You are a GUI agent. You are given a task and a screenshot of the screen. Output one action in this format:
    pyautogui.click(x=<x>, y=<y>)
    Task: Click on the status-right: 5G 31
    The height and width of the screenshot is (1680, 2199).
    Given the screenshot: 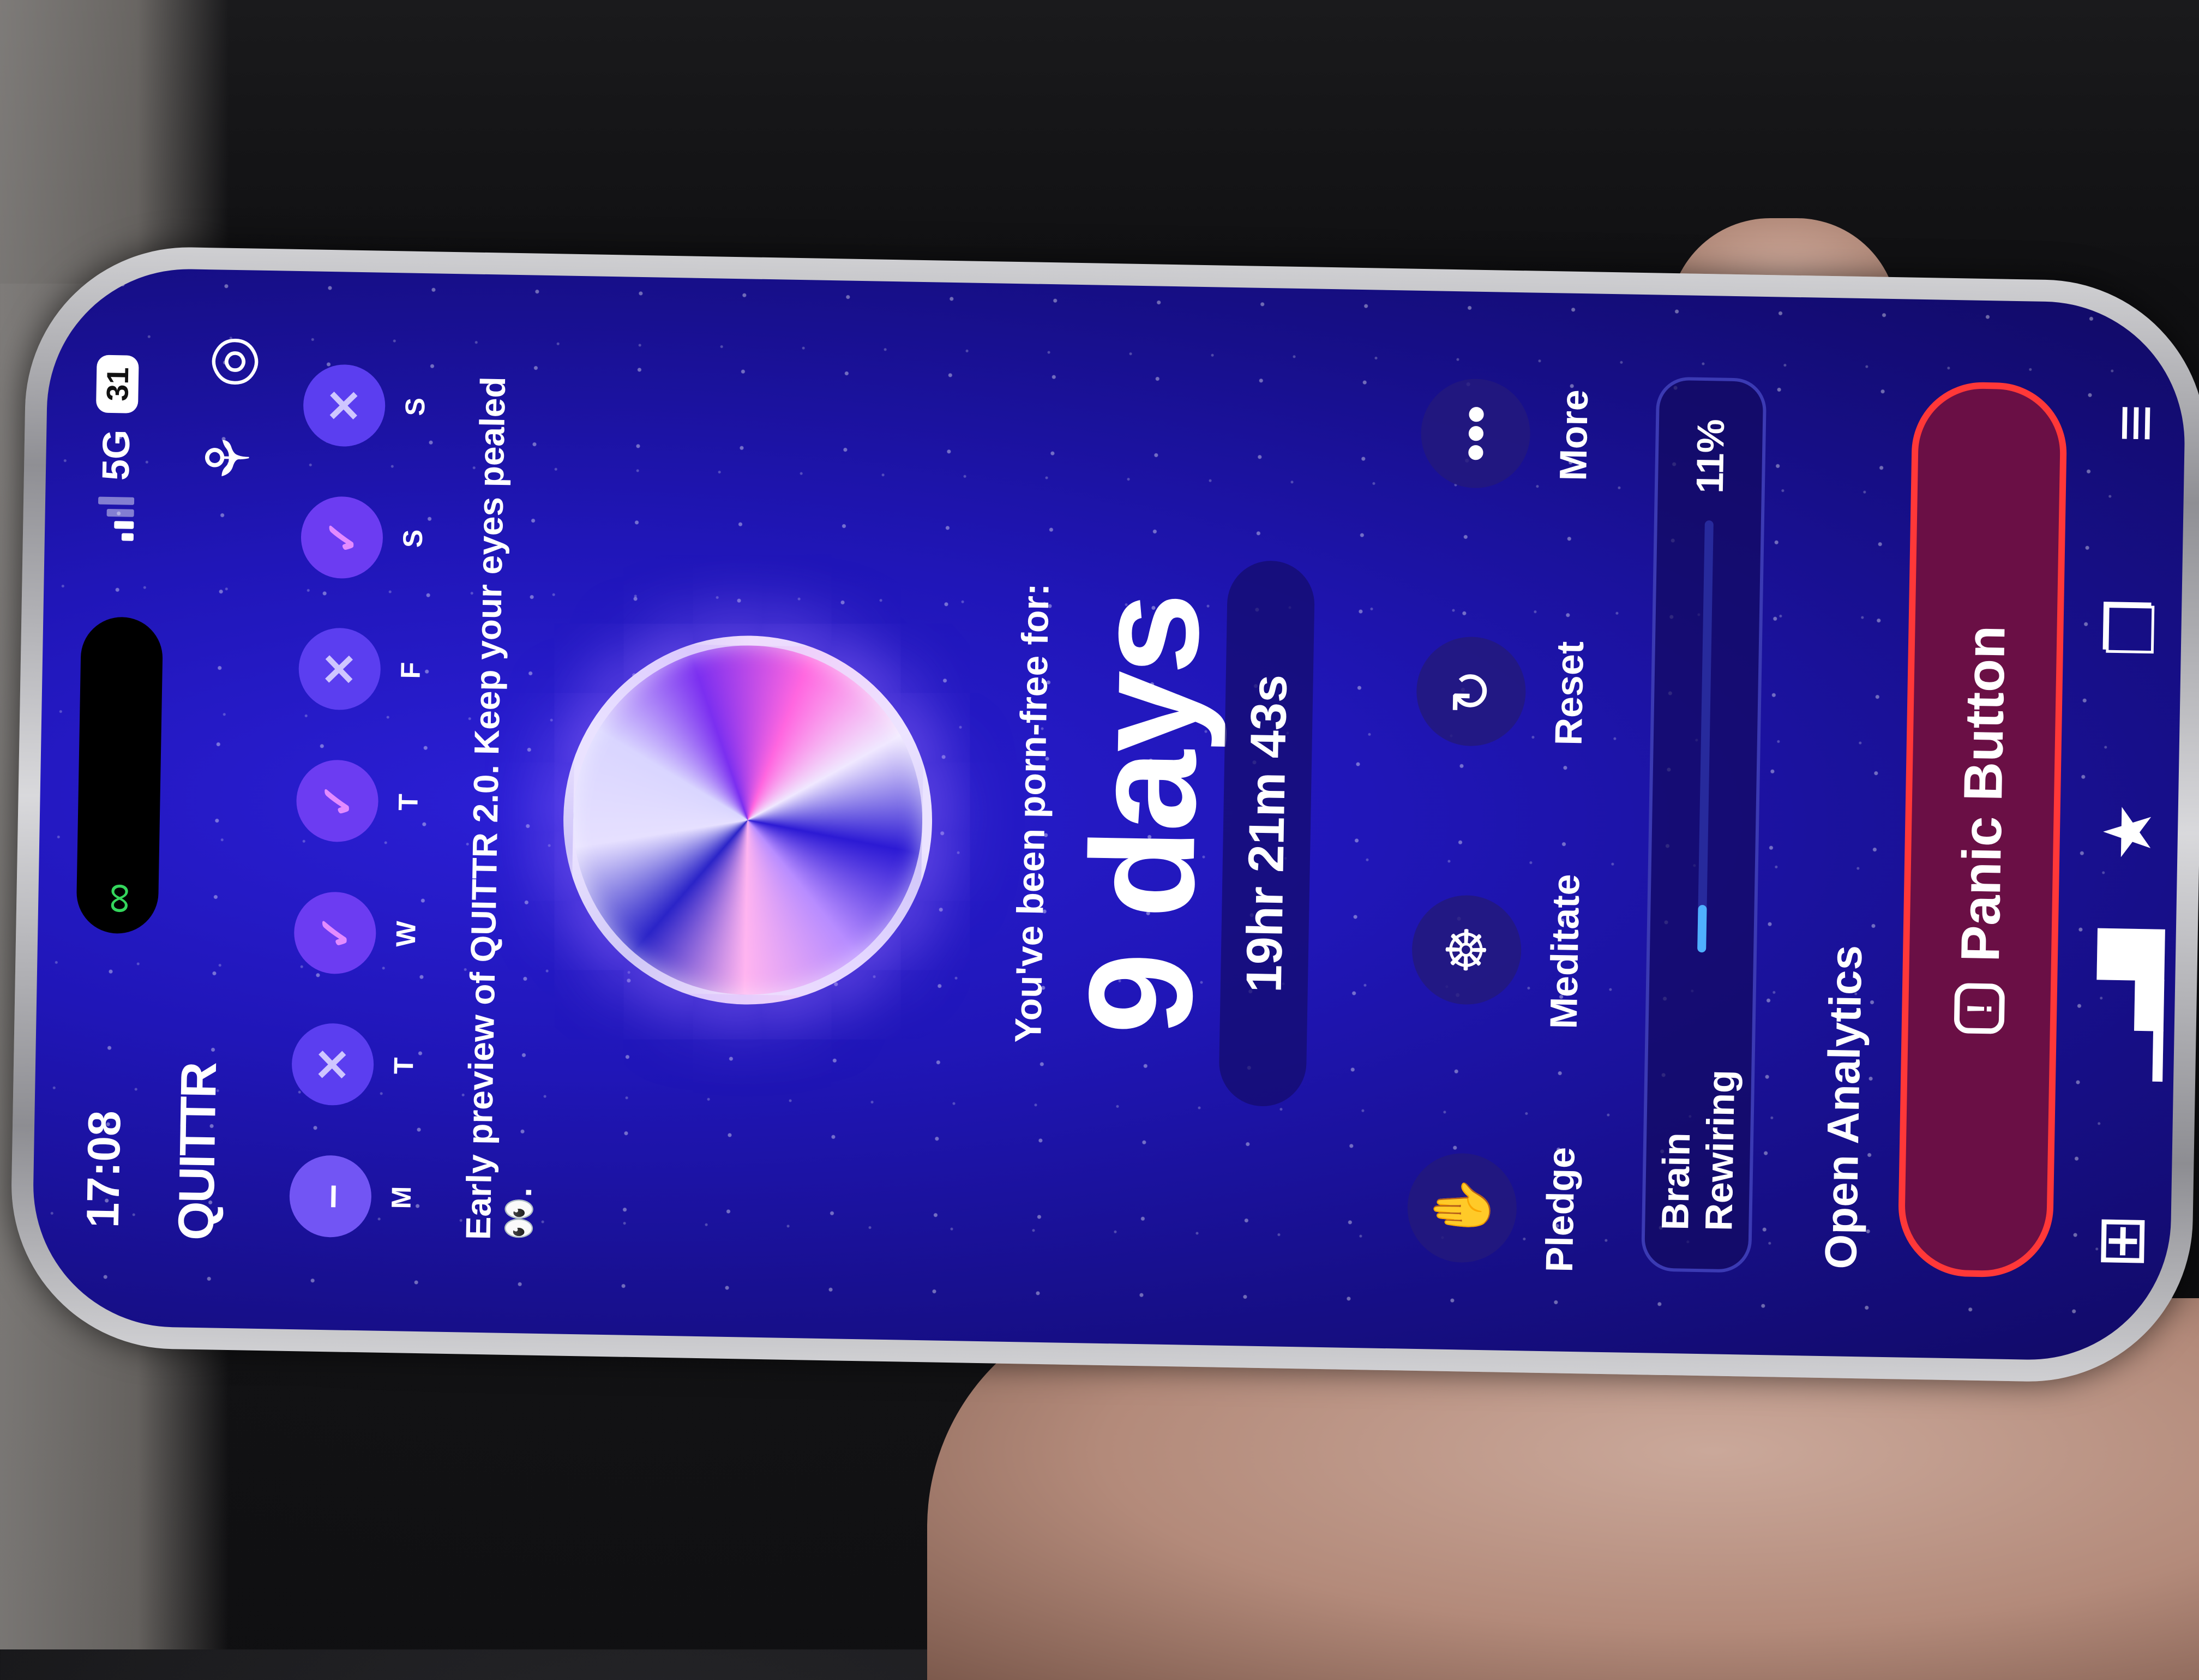 What is the action you would take?
    pyautogui.click(x=116, y=448)
    